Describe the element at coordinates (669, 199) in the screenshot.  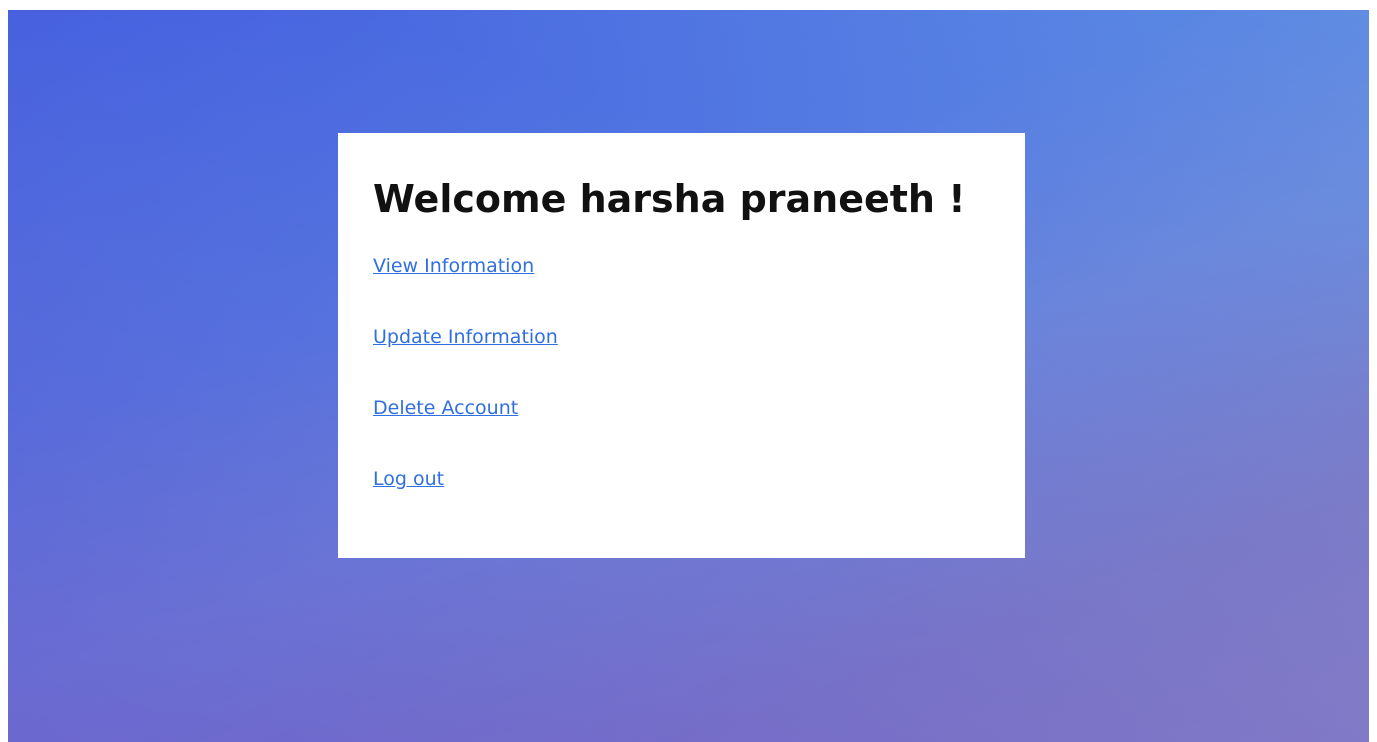
I see `welcome-heading: Welcome harsha praneeth !` at that location.